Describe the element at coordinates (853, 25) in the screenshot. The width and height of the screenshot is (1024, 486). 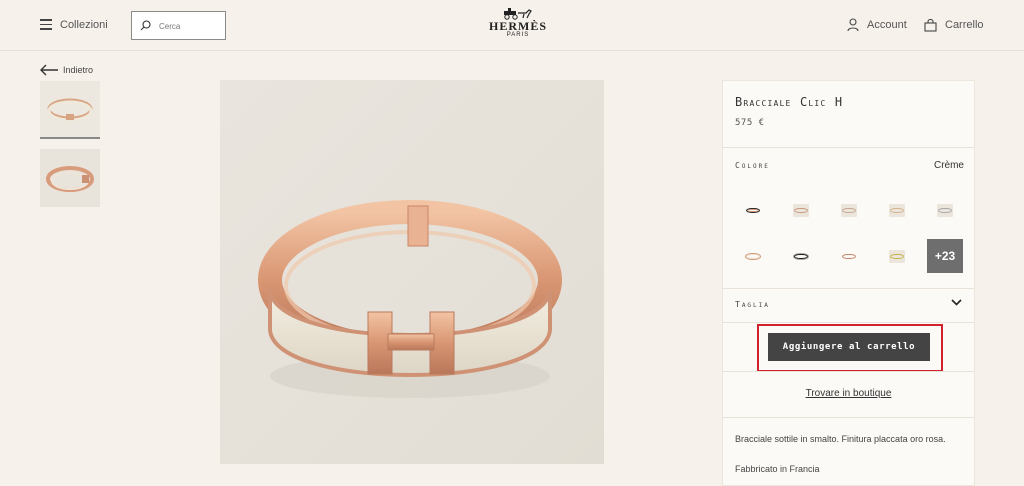
I see `user-icon` at that location.